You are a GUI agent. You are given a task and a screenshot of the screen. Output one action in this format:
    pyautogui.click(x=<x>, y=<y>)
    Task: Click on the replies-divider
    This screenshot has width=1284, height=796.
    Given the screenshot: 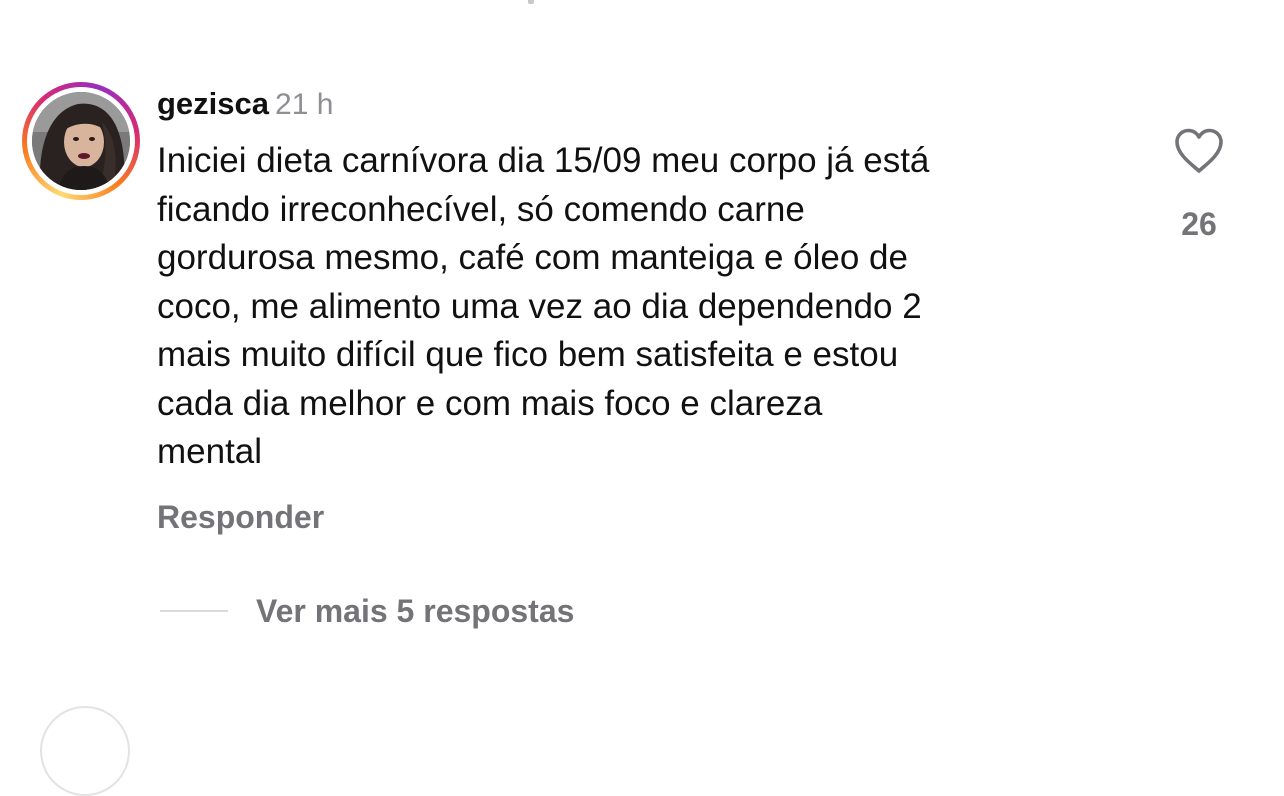 What is the action you would take?
    pyautogui.click(x=194, y=611)
    